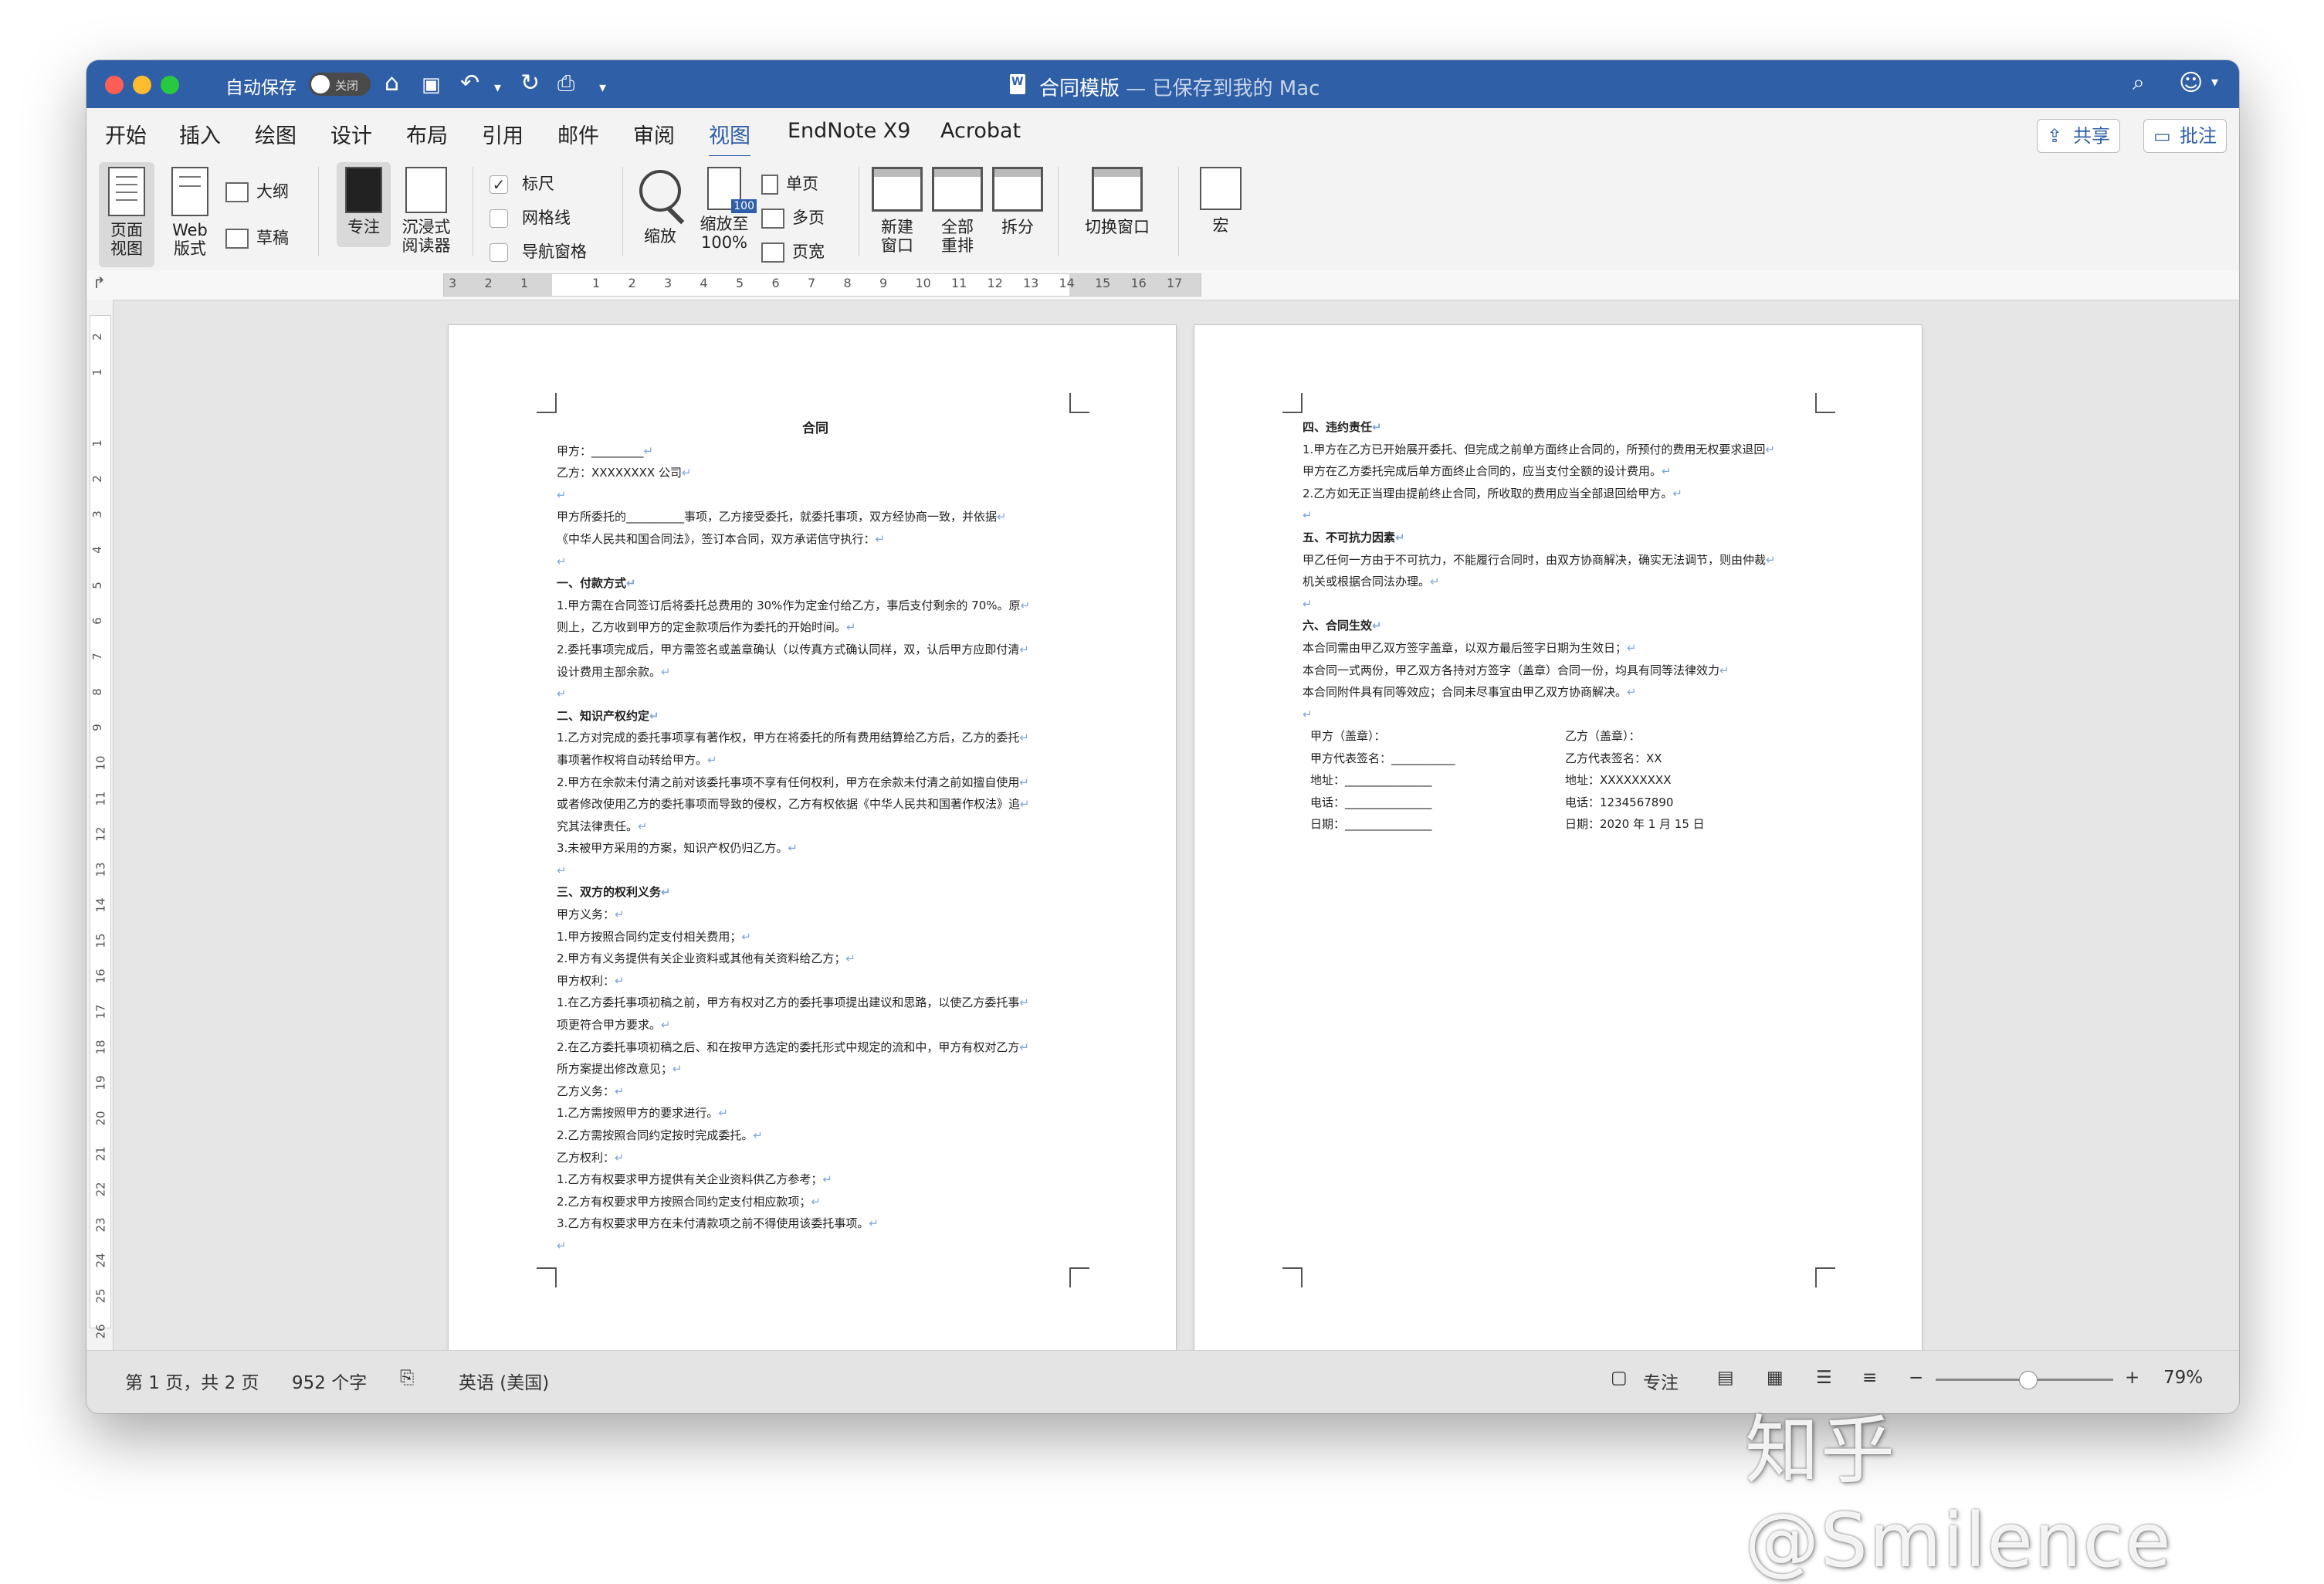 The height and width of the screenshot is (1584, 2324). What do you see at coordinates (192, 1381) in the screenshot?
I see `page-count: 第 1 页，共 2 页` at bounding box center [192, 1381].